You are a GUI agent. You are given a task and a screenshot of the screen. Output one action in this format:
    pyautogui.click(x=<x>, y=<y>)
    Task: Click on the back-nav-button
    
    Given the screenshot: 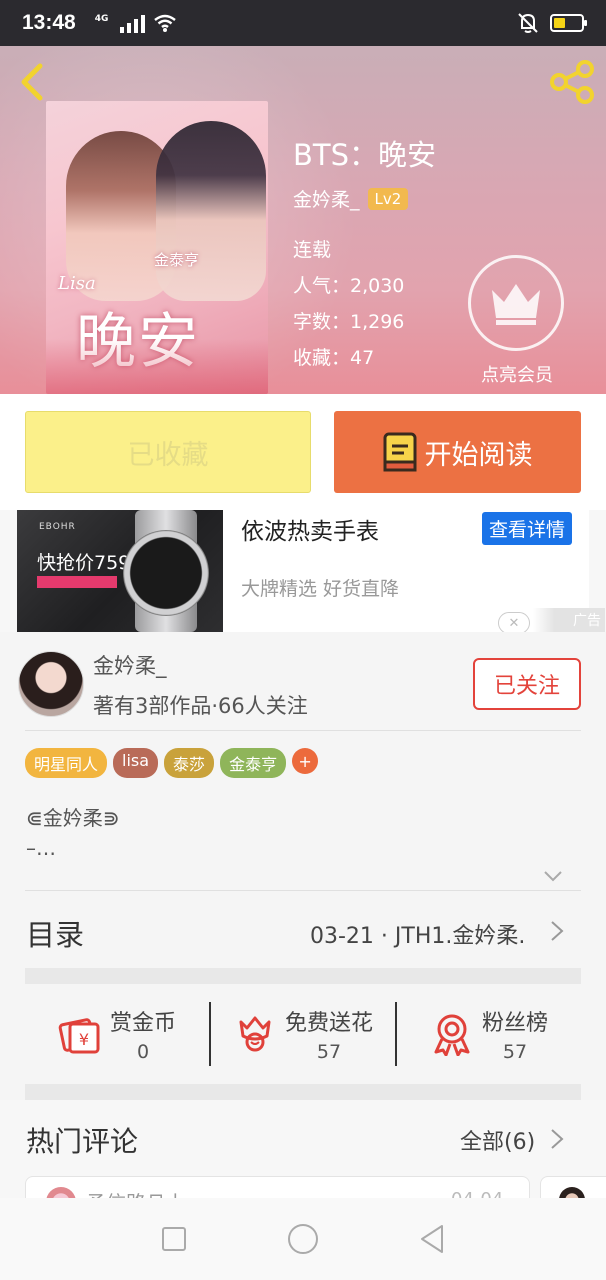 What is the action you would take?
    pyautogui.click(x=432, y=1239)
    